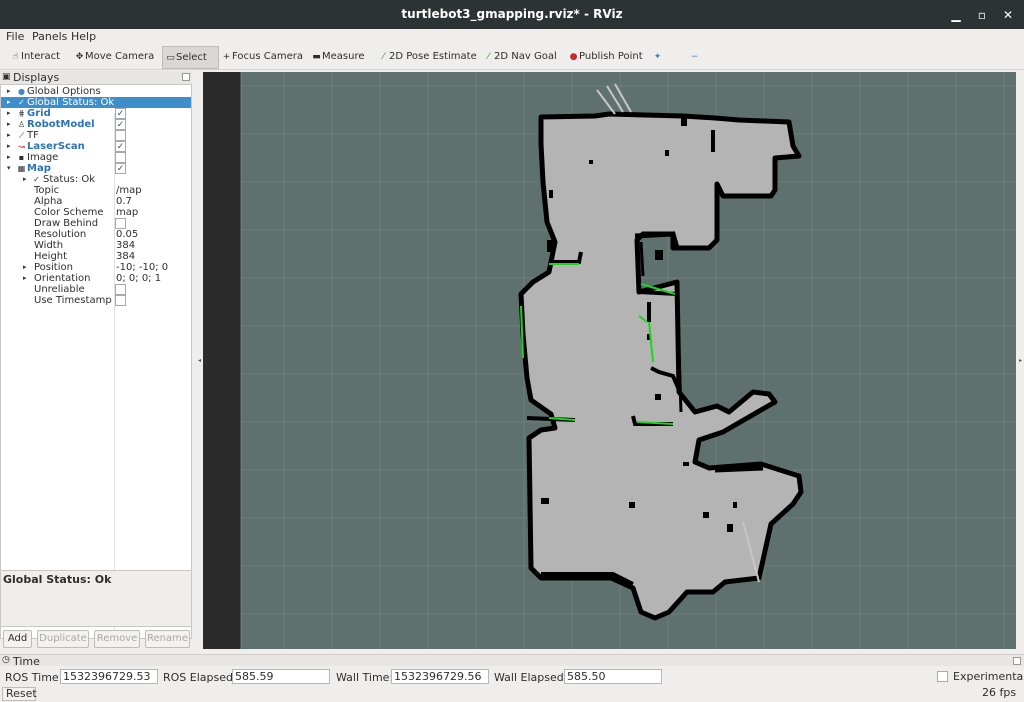  Describe the element at coordinates (124, 201) in the screenshot. I see `prop-value: 0.7` at that location.